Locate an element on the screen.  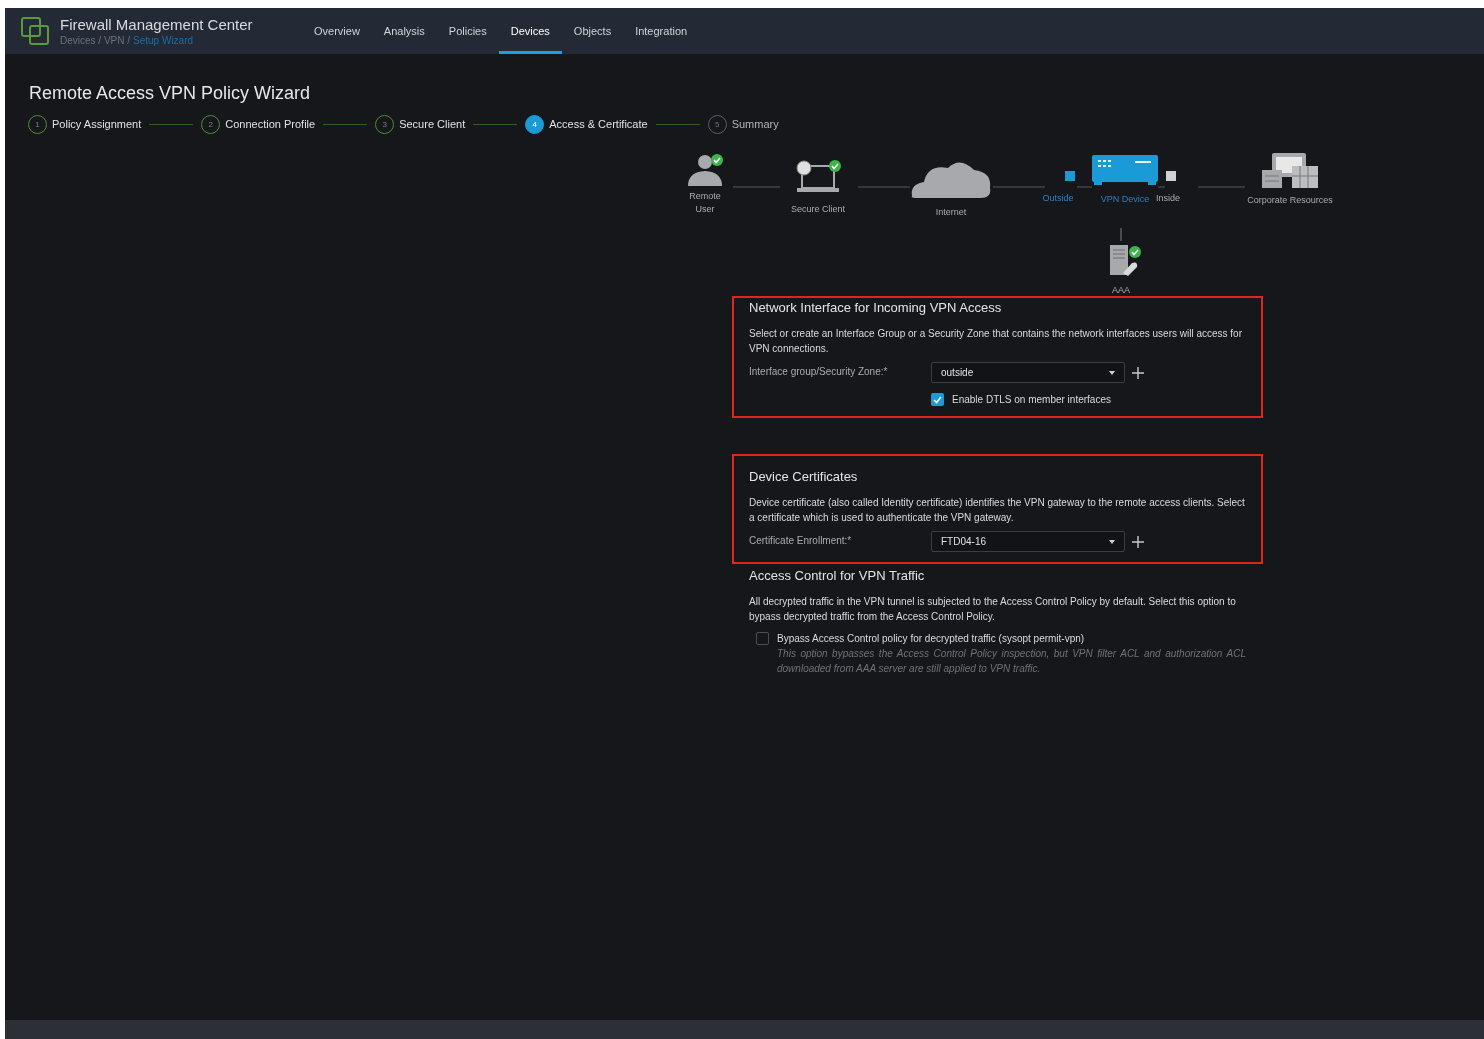
checkbox-label: Enable DTLS on member interfaces is located at coordinates (1031, 399).